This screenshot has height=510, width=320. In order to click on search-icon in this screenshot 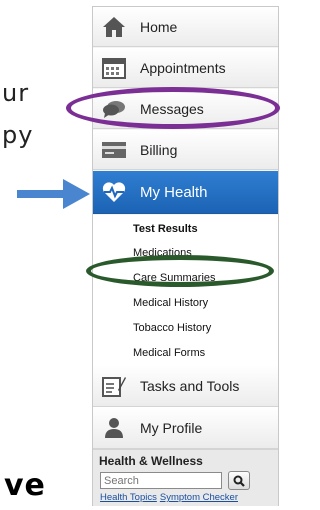, I will do `click(239, 481)`.